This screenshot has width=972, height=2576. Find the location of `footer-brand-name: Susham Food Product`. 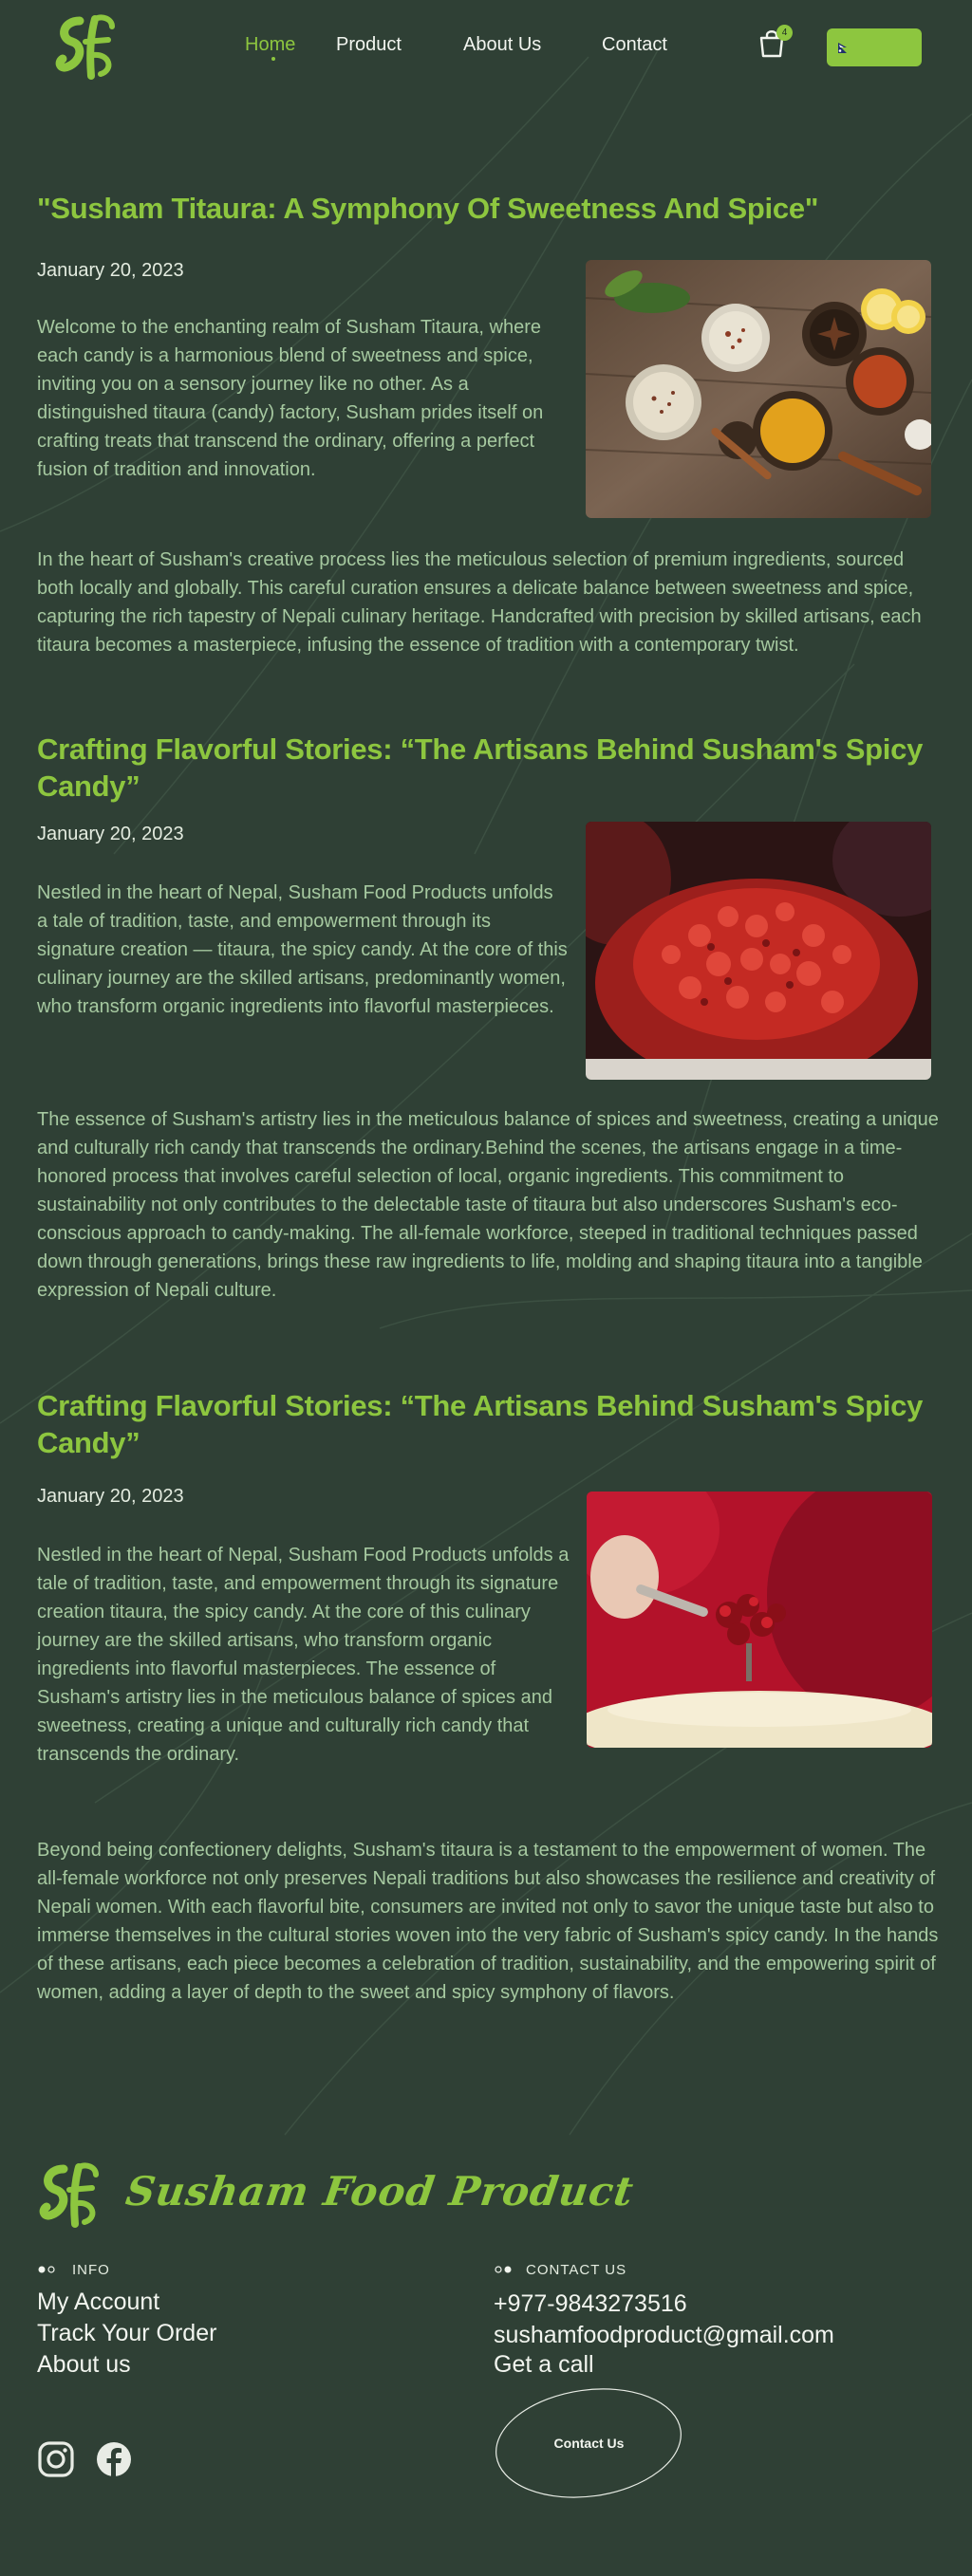

footer-brand-name: Susham Food Product is located at coordinates (379, 2191).